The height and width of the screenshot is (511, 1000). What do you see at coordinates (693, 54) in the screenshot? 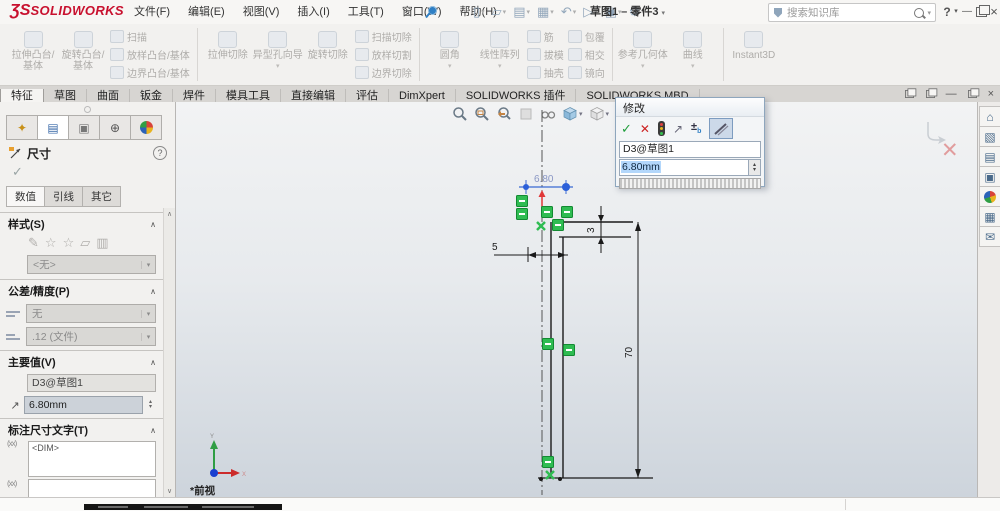
I see `ribbon-button: 曲线 ▾` at bounding box center [693, 54].